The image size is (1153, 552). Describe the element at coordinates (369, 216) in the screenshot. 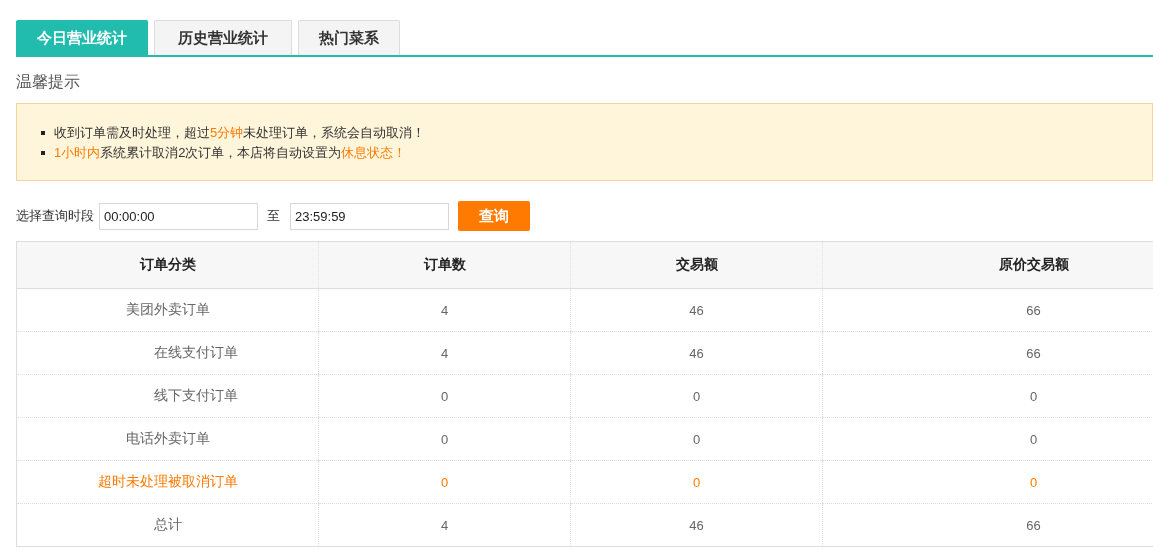

I see `end-time-field: 23:59:59` at that location.